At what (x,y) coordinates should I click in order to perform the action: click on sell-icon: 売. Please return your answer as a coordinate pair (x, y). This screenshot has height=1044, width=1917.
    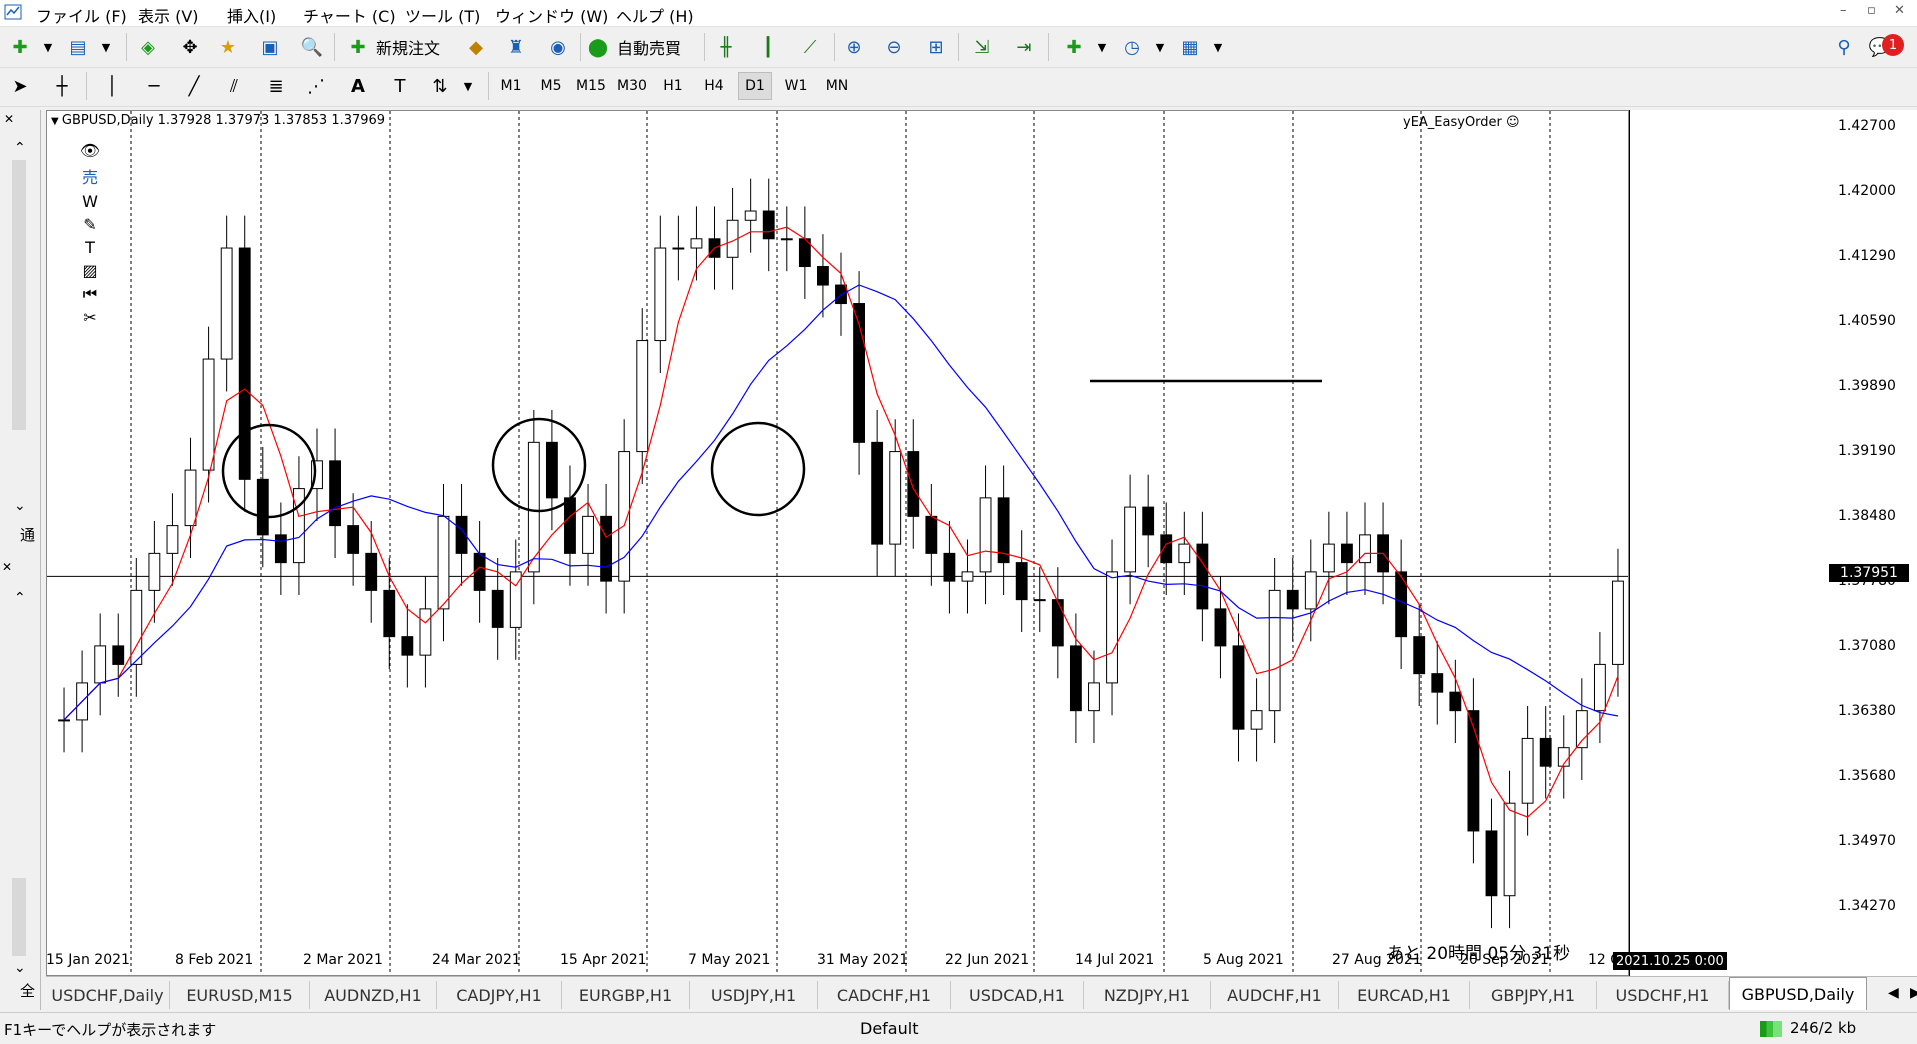
    Looking at the image, I should click on (90, 176).